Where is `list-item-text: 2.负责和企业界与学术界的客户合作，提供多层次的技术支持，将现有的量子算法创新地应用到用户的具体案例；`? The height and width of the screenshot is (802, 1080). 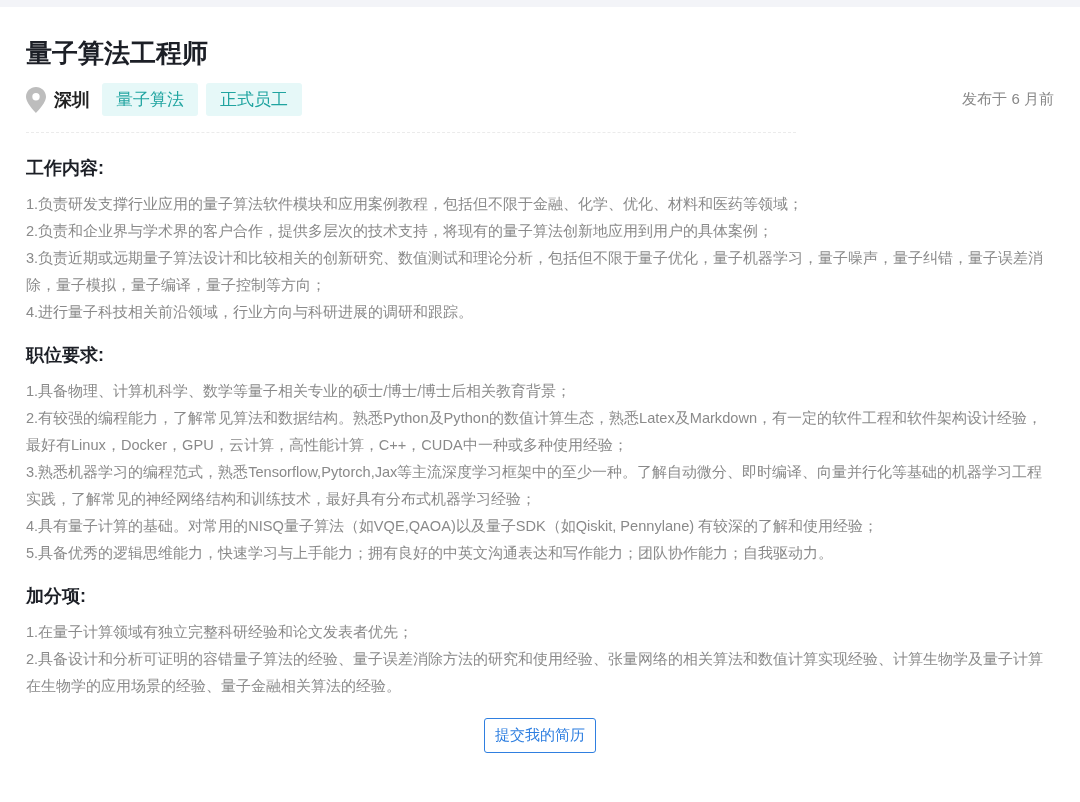
list-item-text: 2.负责和企业界与学术界的客户合作，提供多层次的技术支持，将现有的量子算法创新地应用到用户的具体案例； is located at coordinates (400, 231).